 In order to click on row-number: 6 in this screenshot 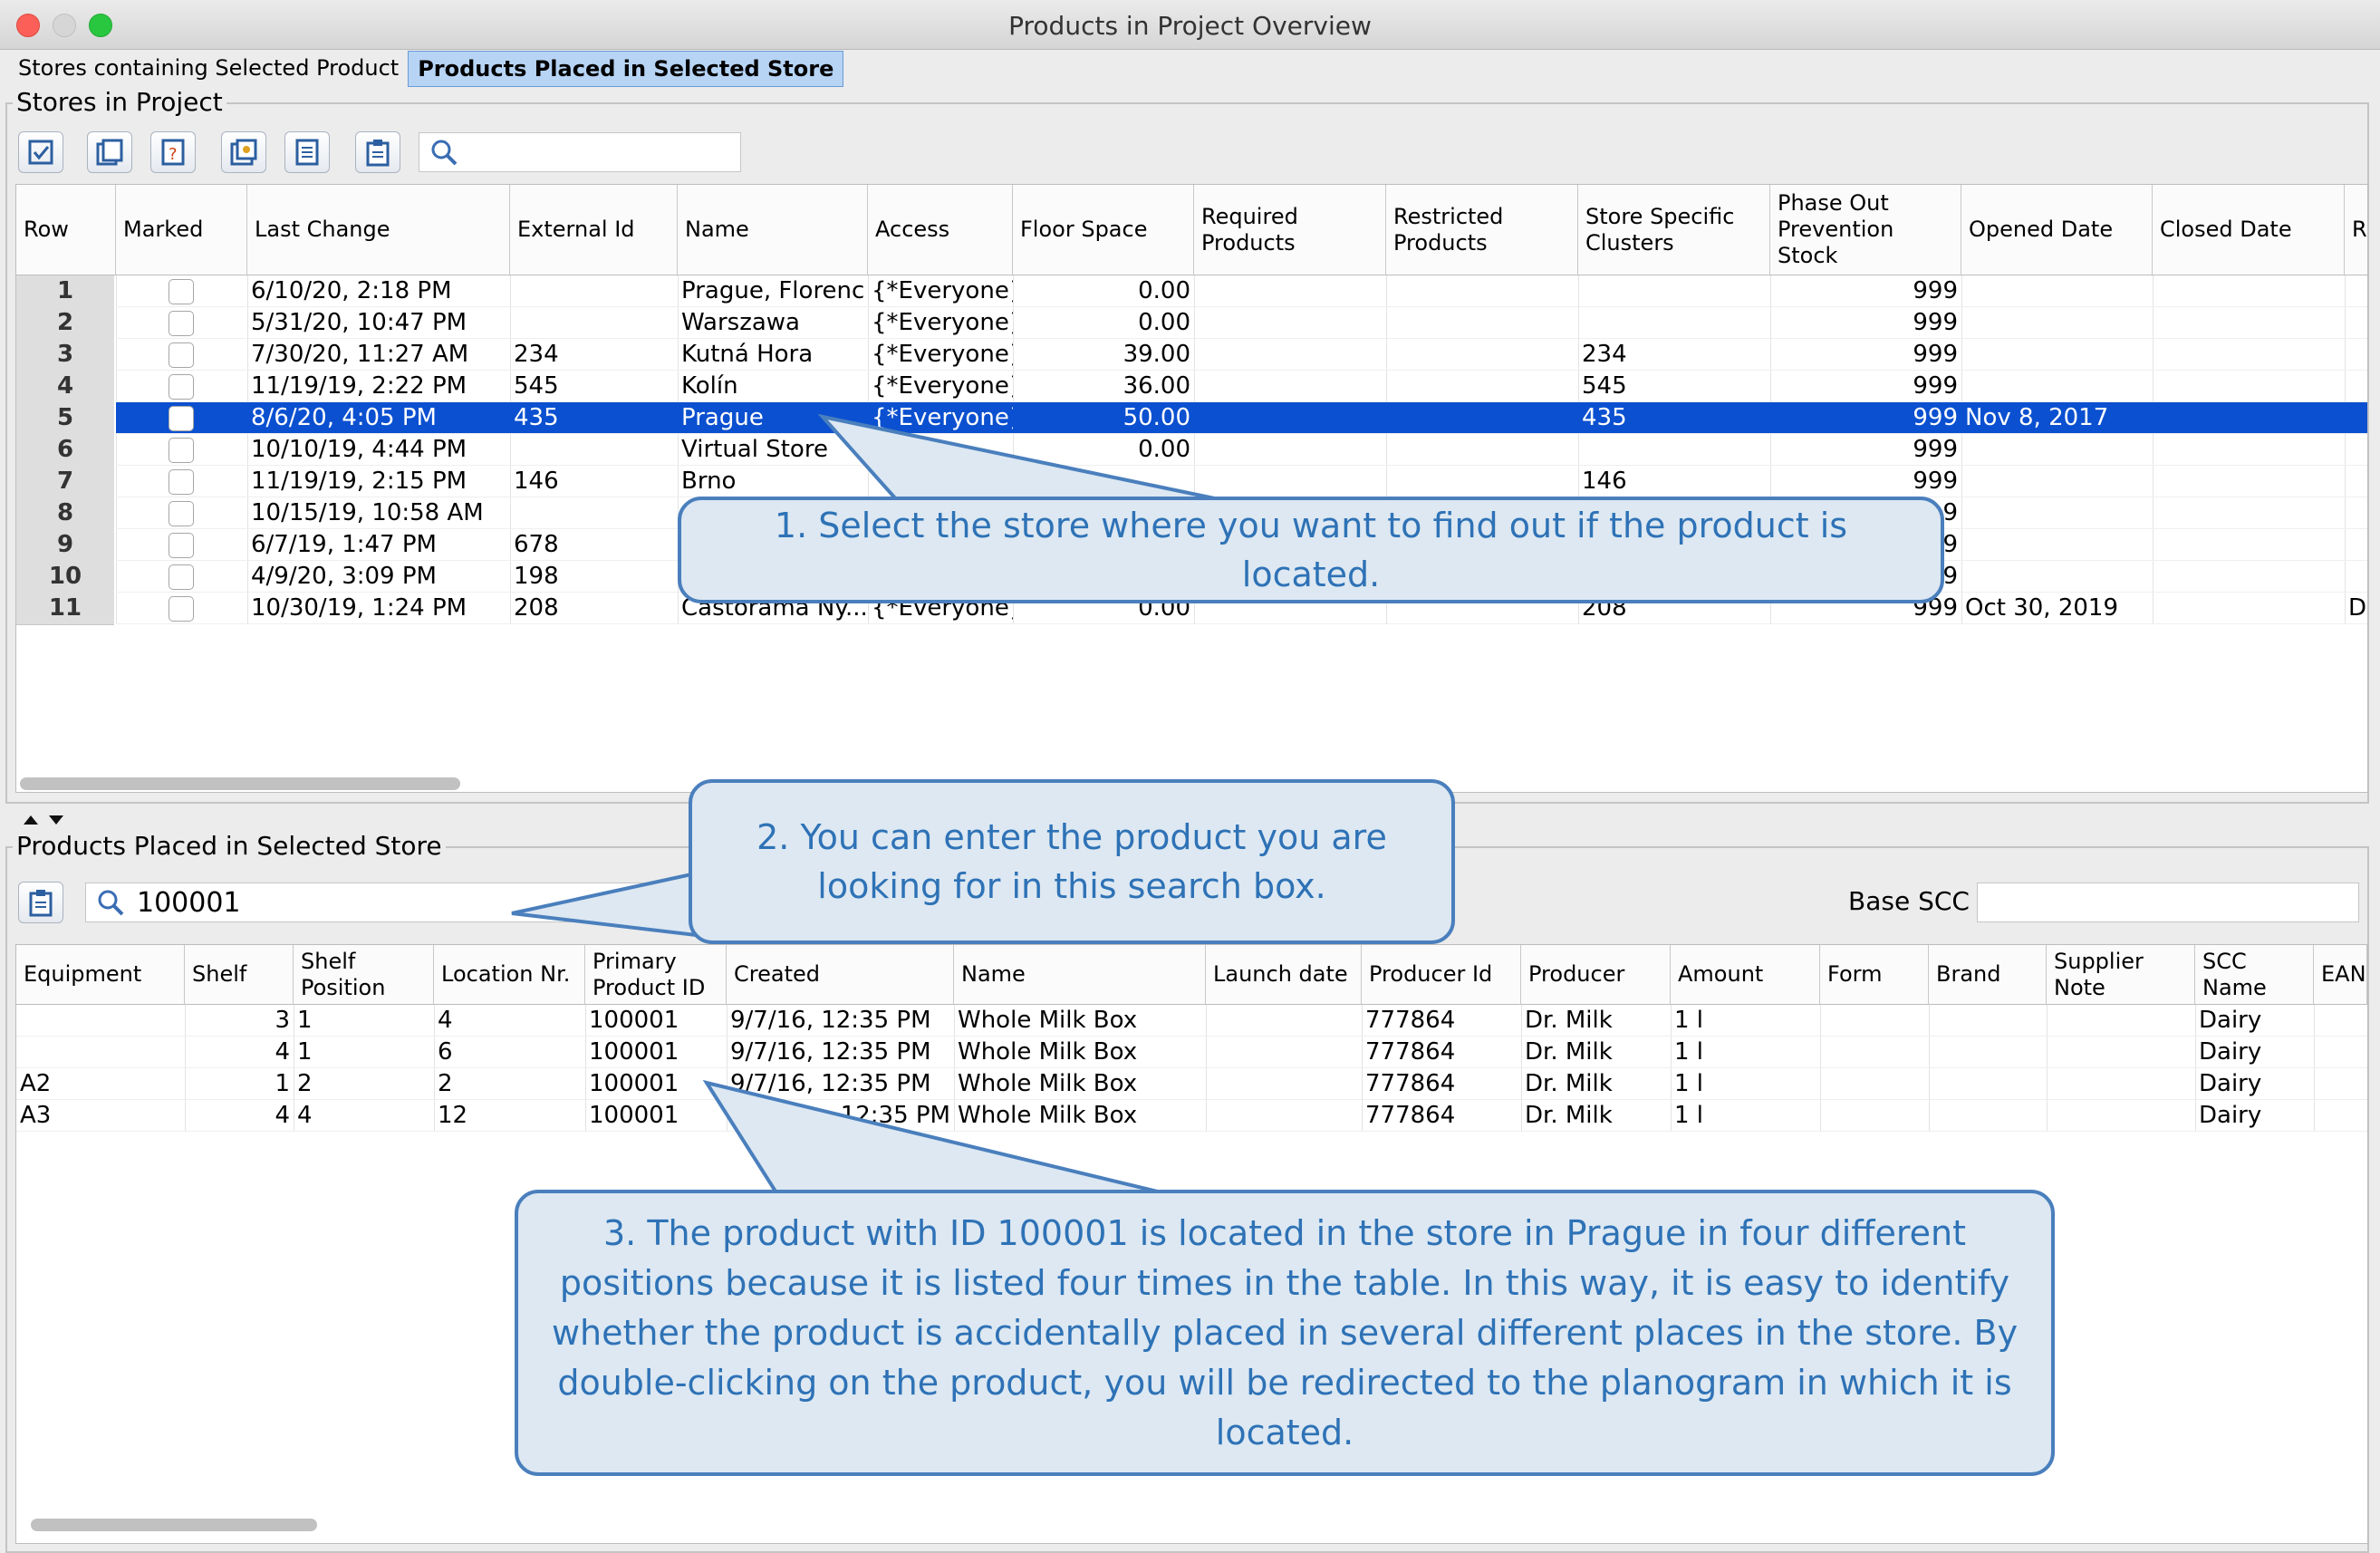, I will do `click(65, 450)`.